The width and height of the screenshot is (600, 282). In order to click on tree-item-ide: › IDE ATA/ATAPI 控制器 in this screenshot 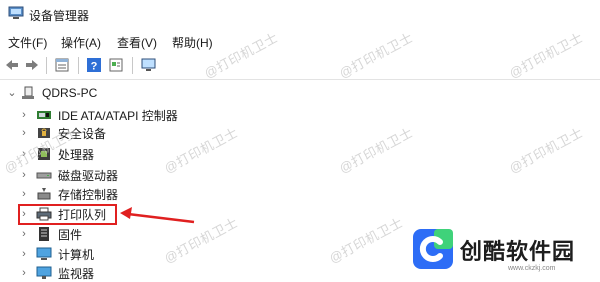, I will do `click(98, 115)`.